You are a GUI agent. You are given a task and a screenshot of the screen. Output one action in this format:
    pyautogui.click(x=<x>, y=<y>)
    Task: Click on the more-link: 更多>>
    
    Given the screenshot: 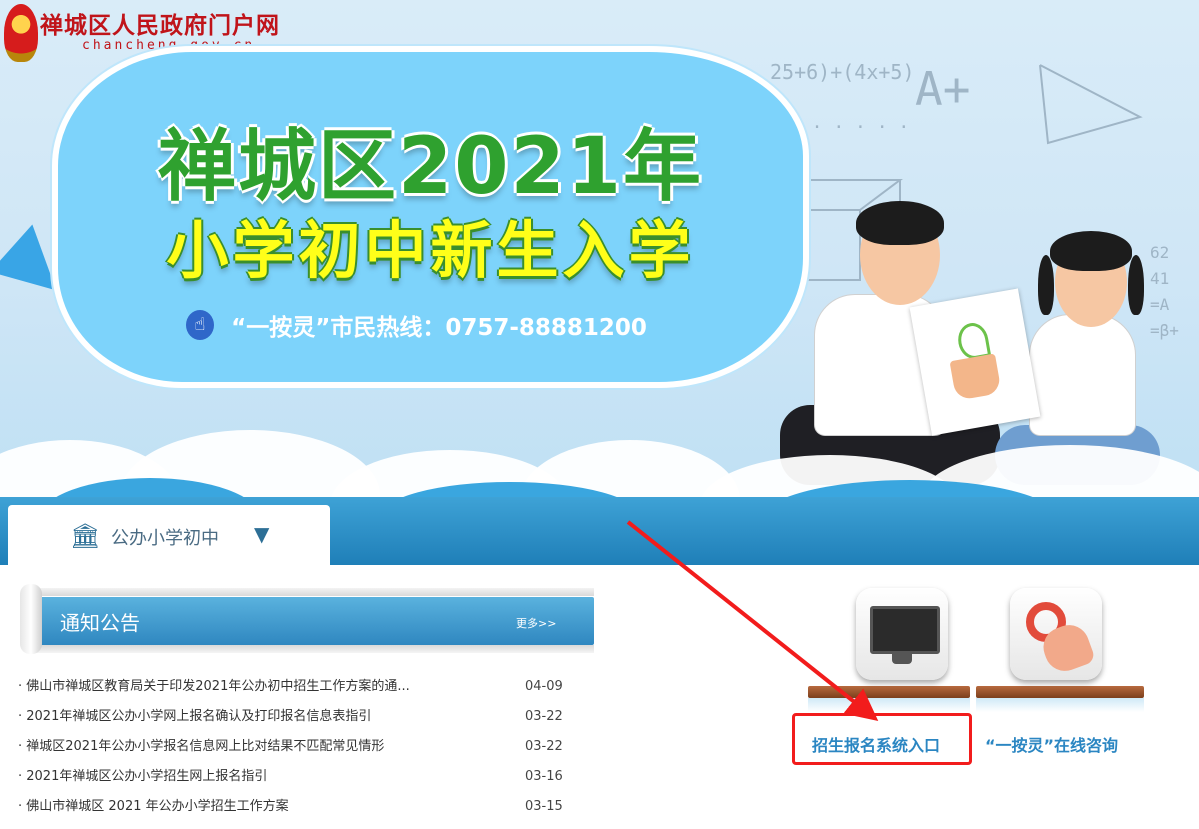 What is the action you would take?
    pyautogui.click(x=536, y=623)
    